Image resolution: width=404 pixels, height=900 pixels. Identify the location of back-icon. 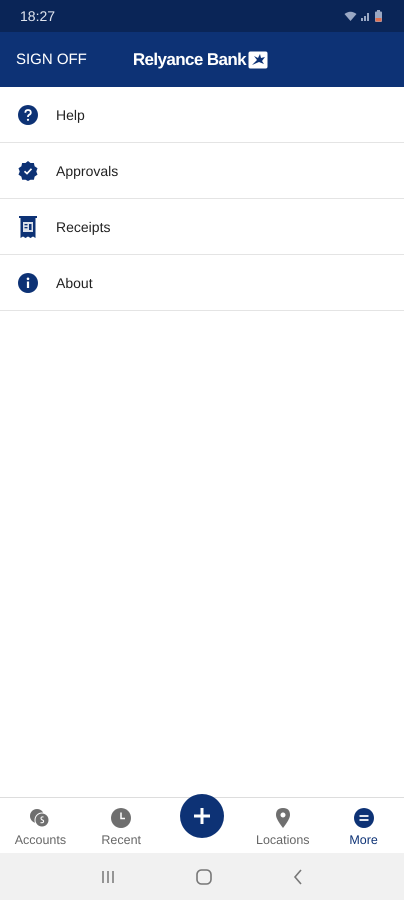
(298, 876).